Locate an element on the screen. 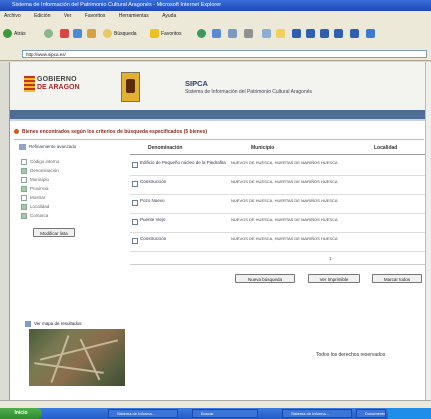  system-tray is located at coordinates (409, 413).